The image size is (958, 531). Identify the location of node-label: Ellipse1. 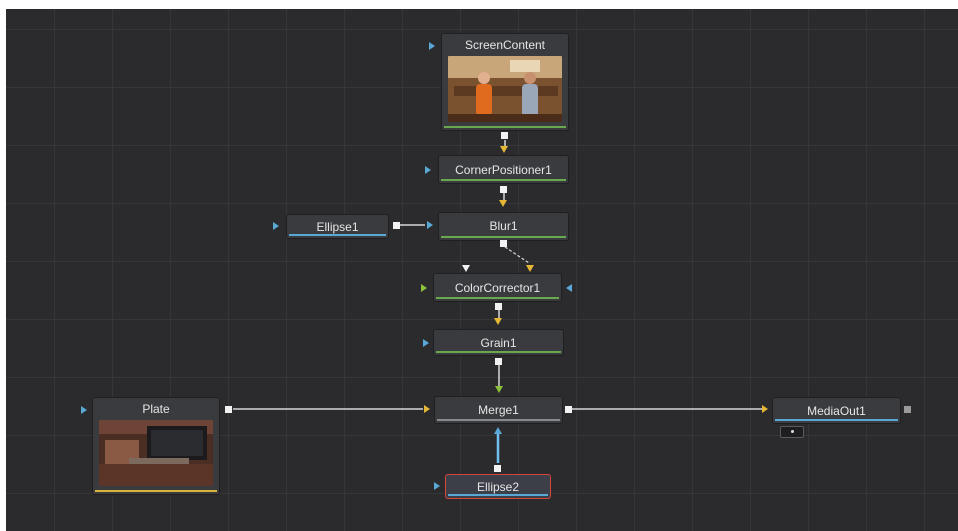
(337, 227).